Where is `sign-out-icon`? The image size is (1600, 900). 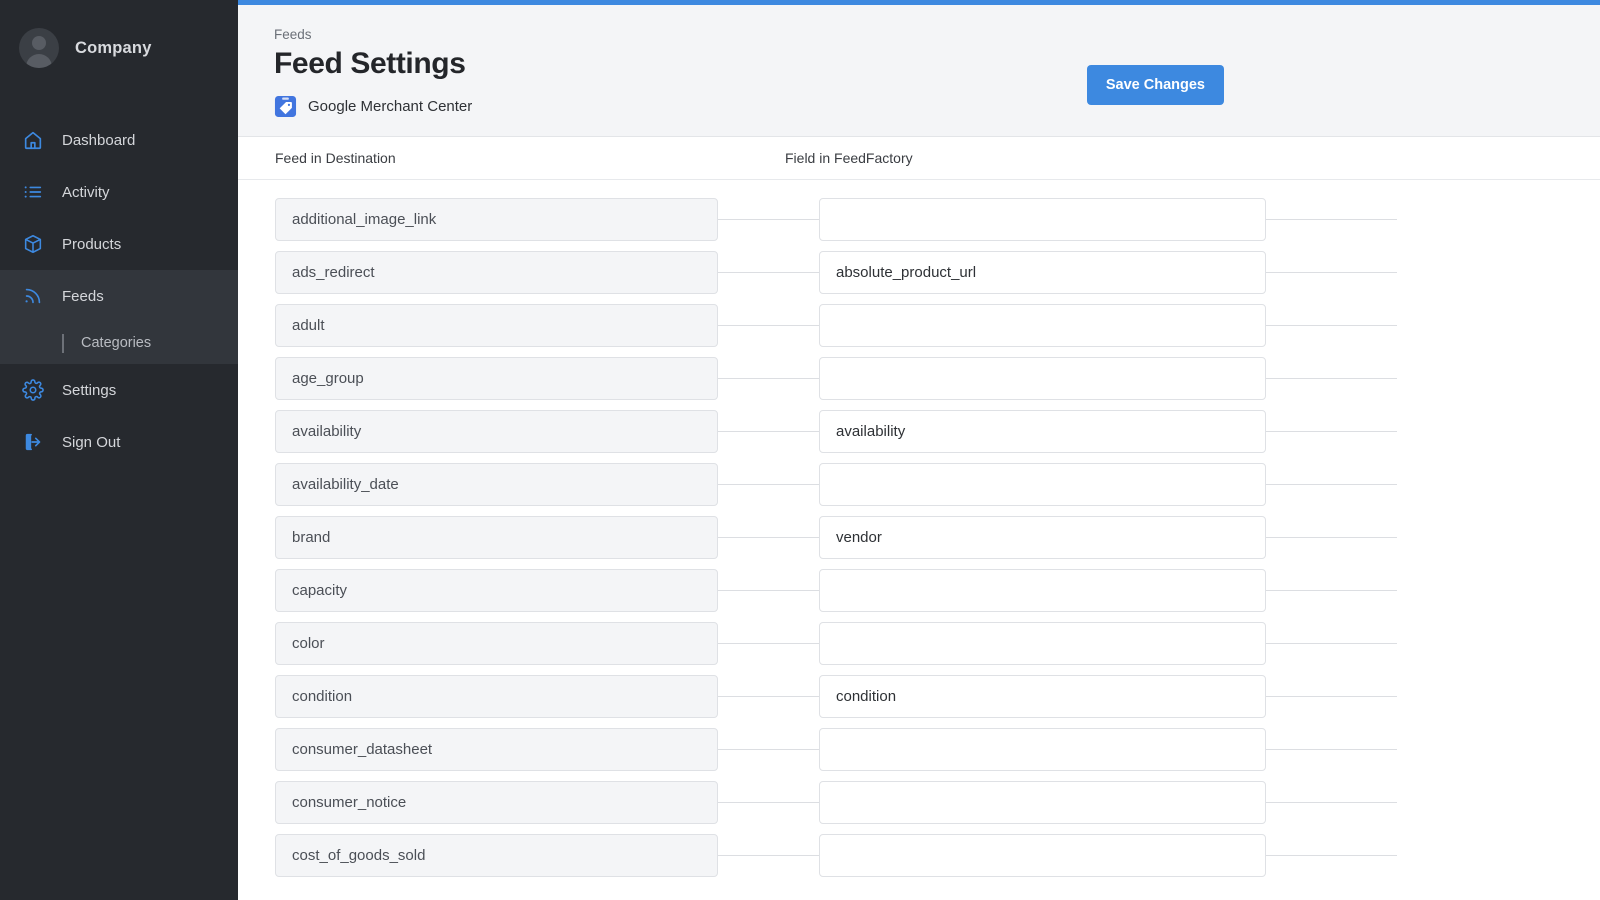
sign-out-icon is located at coordinates (33, 442).